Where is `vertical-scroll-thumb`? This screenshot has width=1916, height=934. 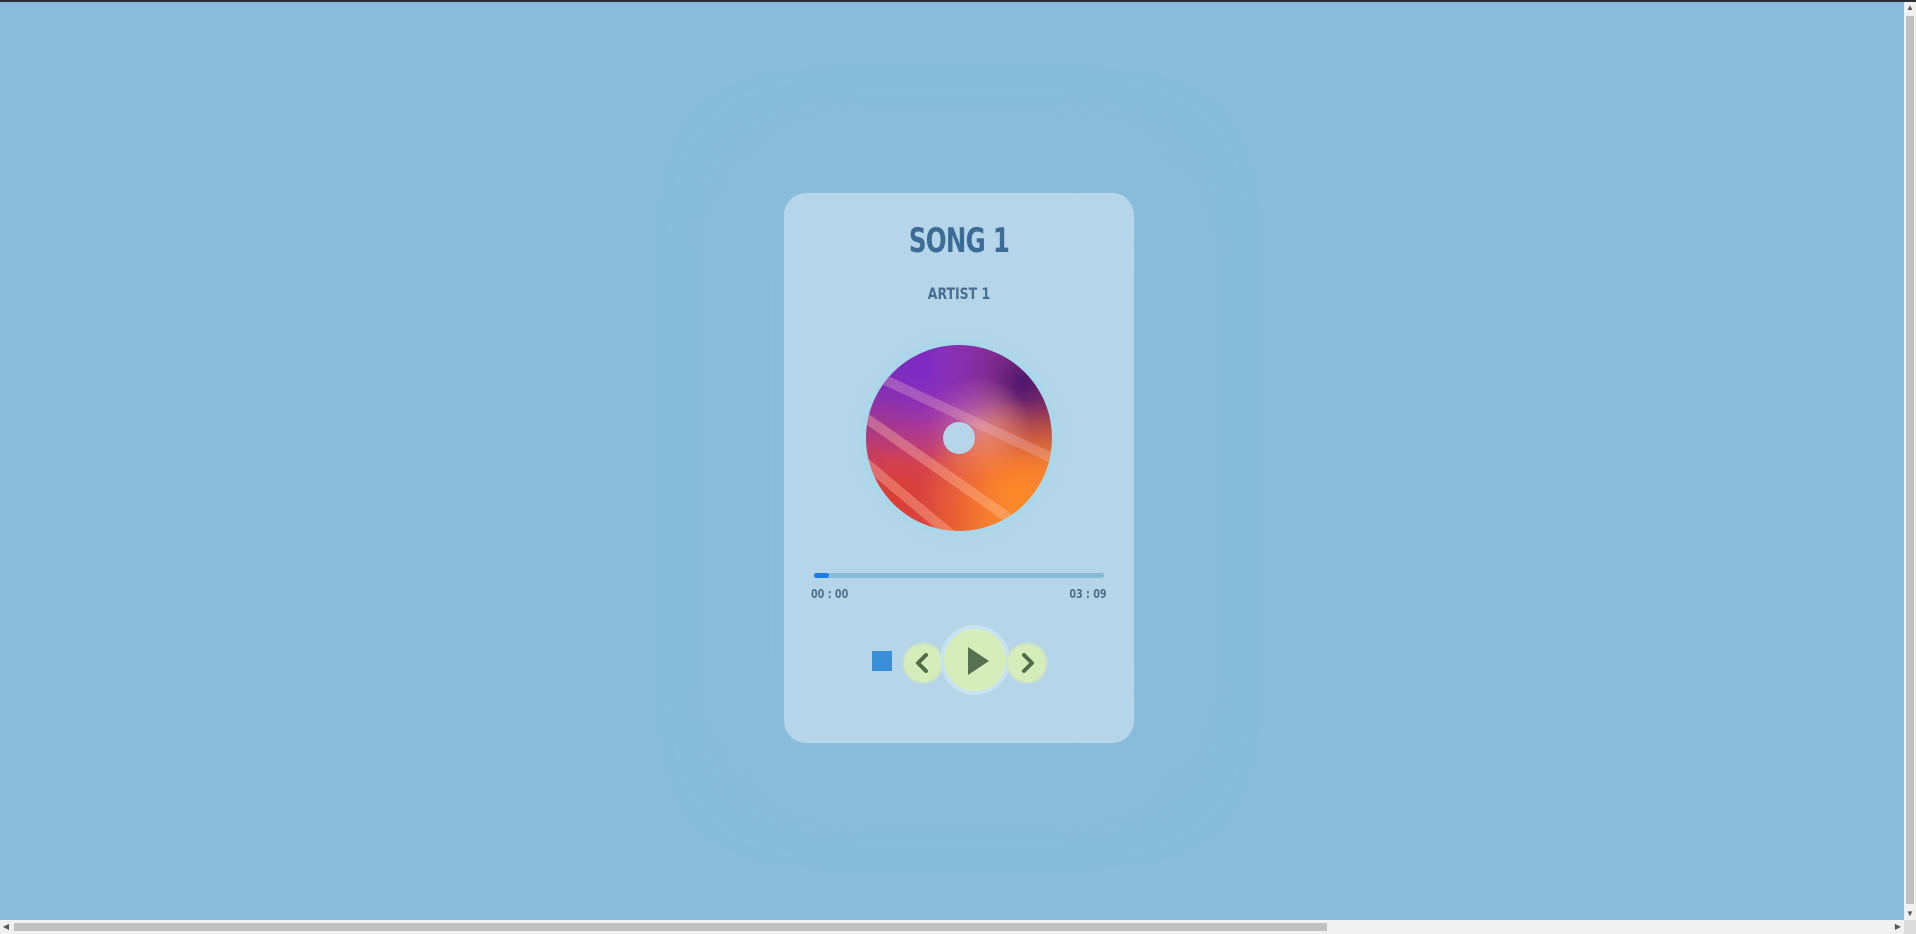
vertical-scroll-thumb is located at coordinates (1910, 460).